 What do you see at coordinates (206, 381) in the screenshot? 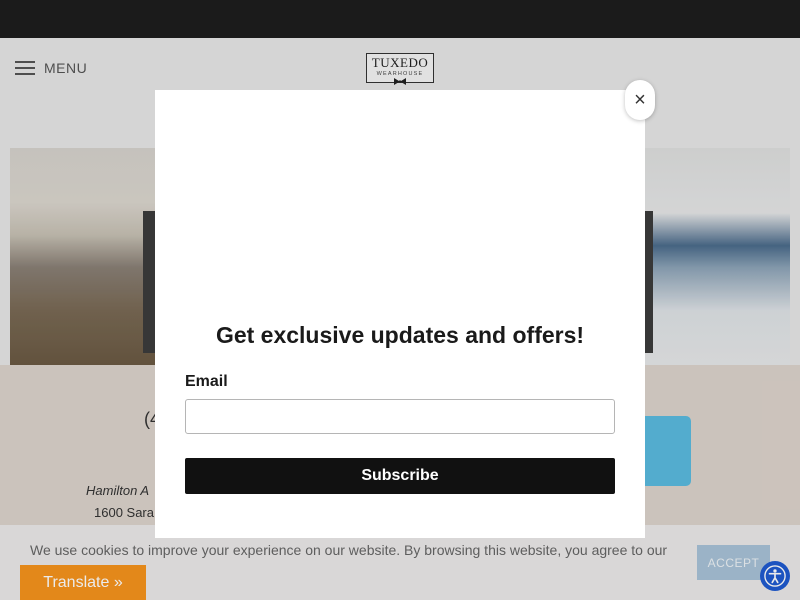
I see `email-label: Email` at bounding box center [206, 381].